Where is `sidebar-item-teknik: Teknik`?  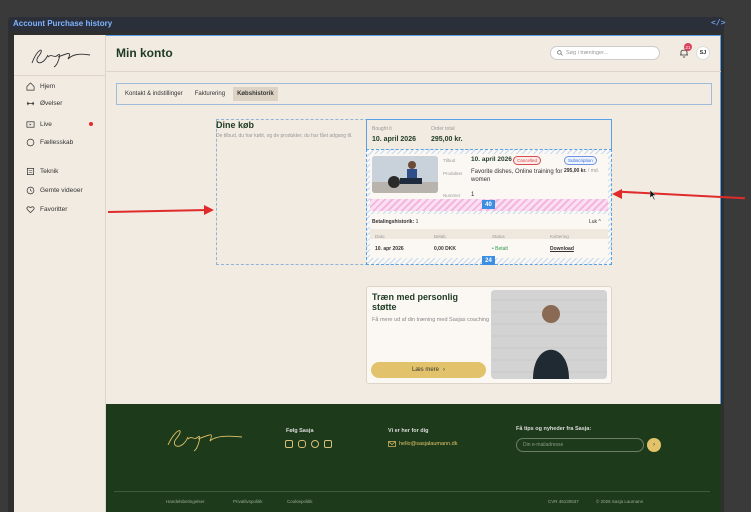
sidebar-item-teknik: Teknik is located at coordinates (42, 171).